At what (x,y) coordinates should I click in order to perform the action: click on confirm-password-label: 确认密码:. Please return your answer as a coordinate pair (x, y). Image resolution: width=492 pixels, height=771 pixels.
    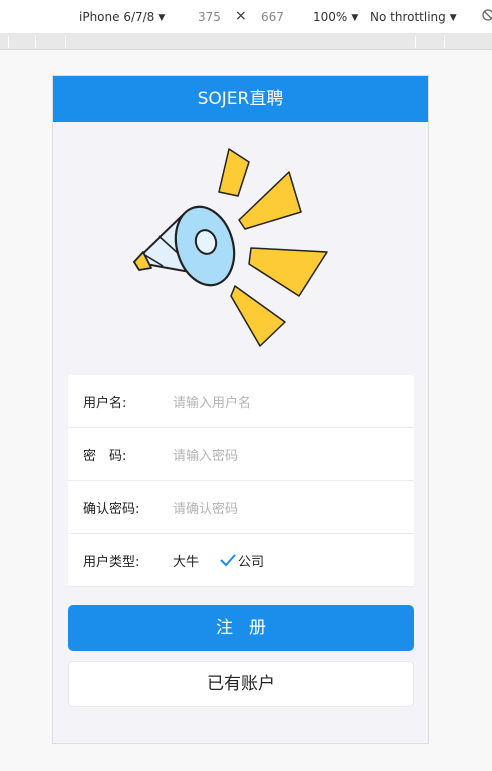
    Looking at the image, I should click on (111, 509).